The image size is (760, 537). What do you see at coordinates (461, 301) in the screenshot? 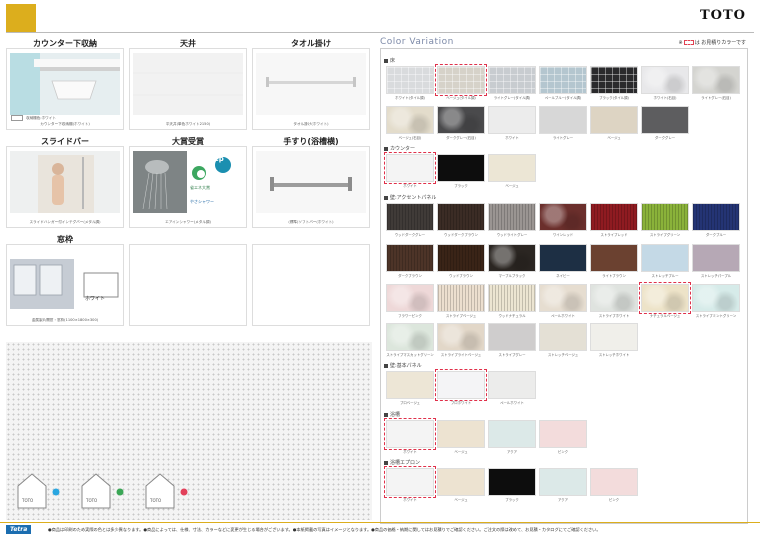
I see `color-swatch: ストライプベージュ` at bounding box center [461, 301].